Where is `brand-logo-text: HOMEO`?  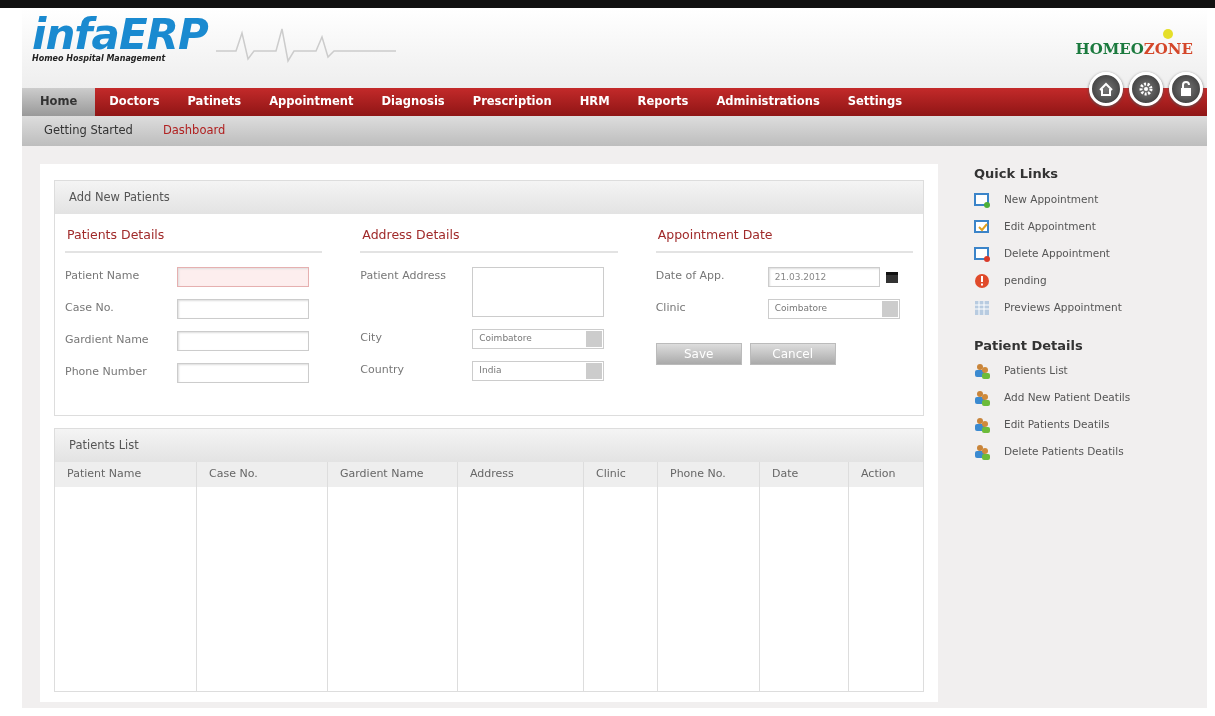 brand-logo-text: HOMEO is located at coordinates (1109, 49).